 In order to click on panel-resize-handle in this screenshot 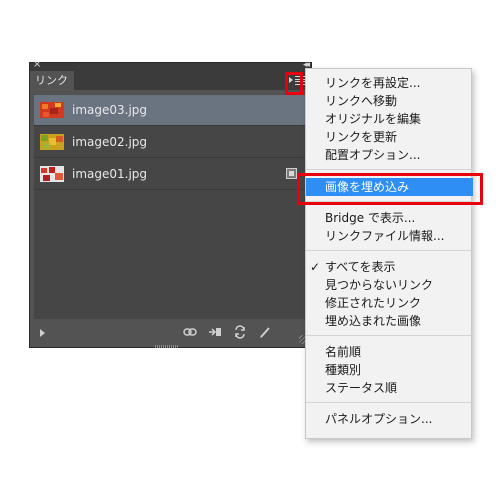, I will do `click(167, 346)`.